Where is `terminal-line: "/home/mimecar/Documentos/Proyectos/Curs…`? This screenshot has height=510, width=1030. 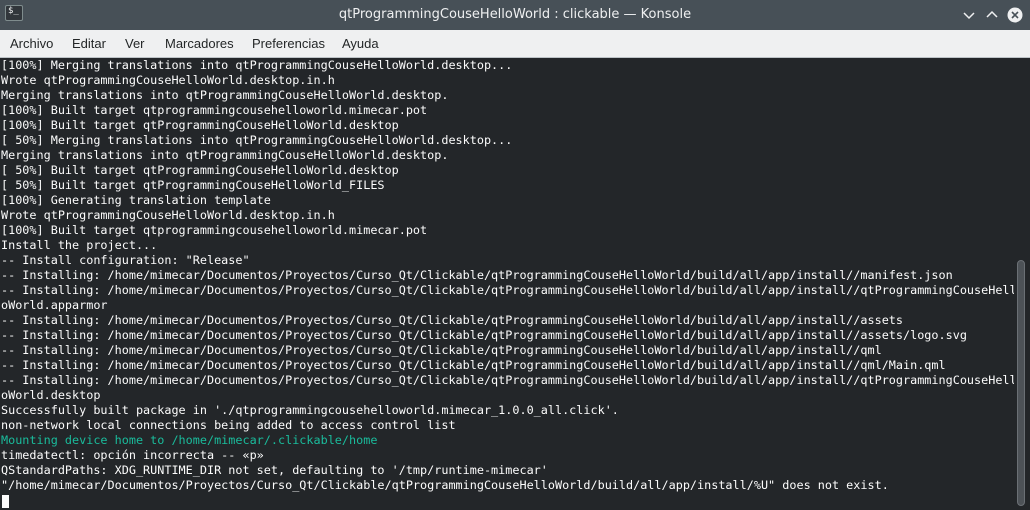 terminal-line: "/home/mimecar/Documentos/Proyectos/Curs… is located at coordinates (445, 485).